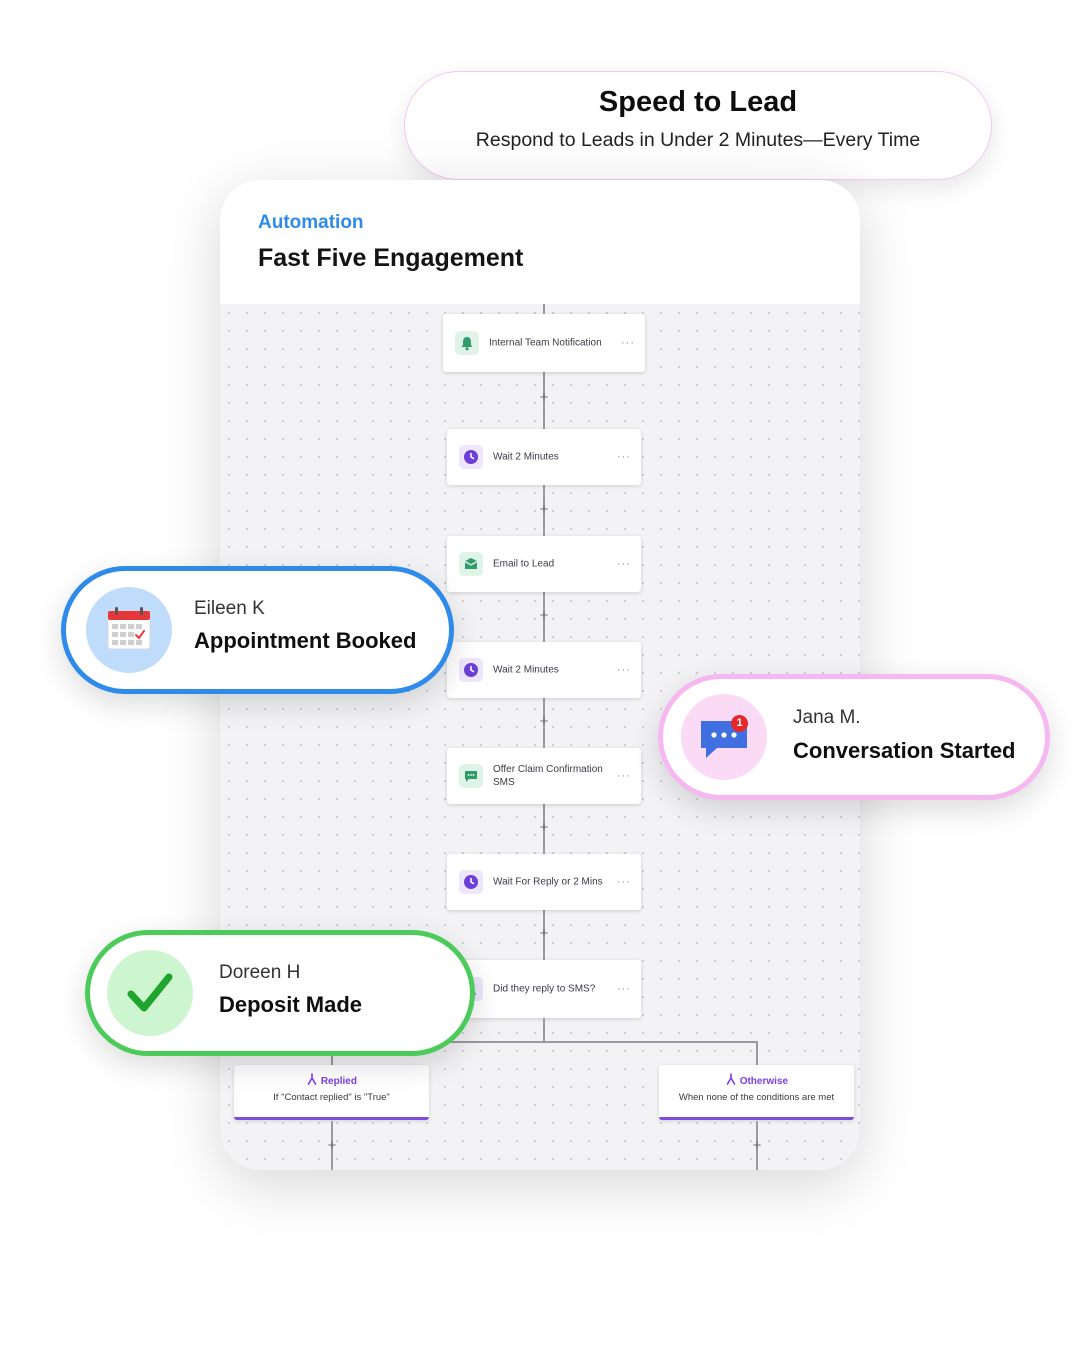 This screenshot has width=1080, height=1350. What do you see at coordinates (229, 608) in the screenshot?
I see `contact-name: Eileen K` at bounding box center [229, 608].